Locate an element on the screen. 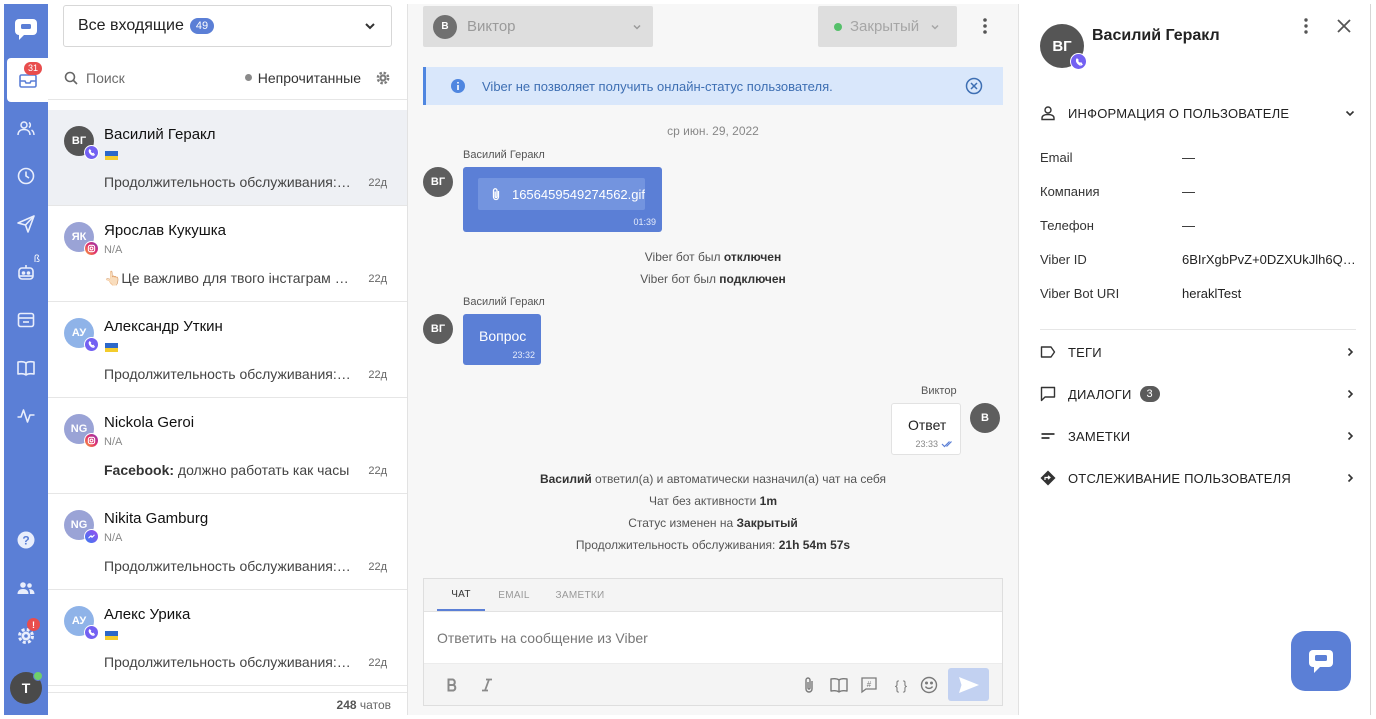  italic-icon is located at coordinates (487, 685).